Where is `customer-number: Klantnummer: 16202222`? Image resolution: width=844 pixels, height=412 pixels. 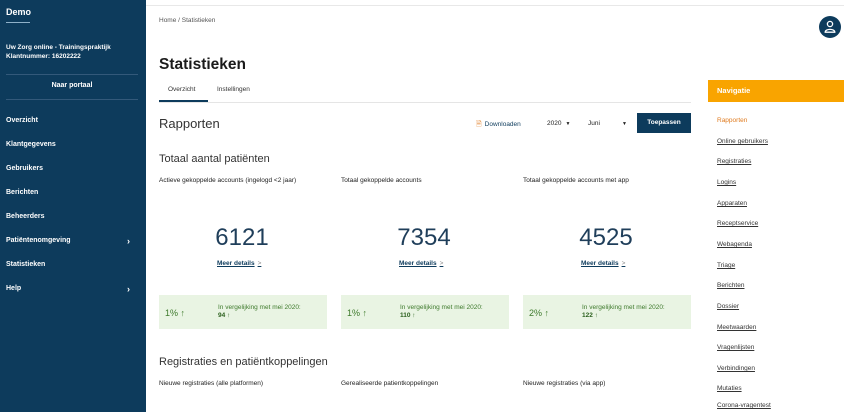 customer-number: Klantnummer: 16202222 is located at coordinates (43, 56).